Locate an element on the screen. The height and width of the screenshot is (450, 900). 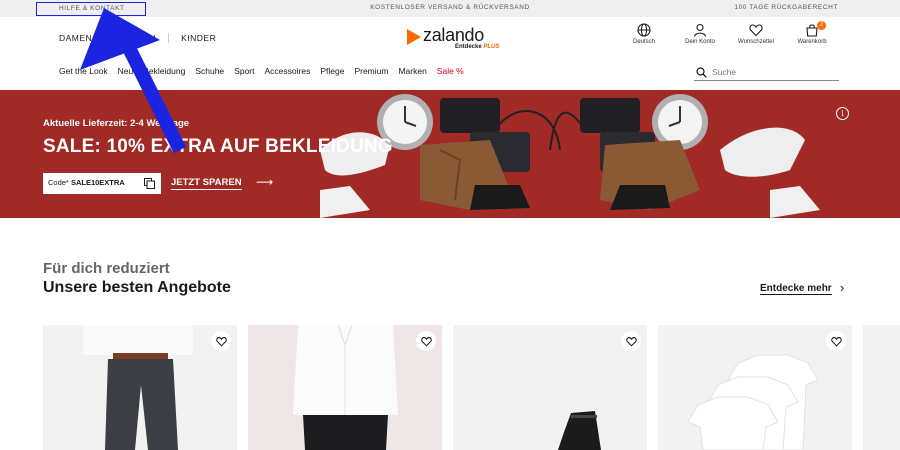
discover-more-link: Entdecke mehr is located at coordinates (796, 289).